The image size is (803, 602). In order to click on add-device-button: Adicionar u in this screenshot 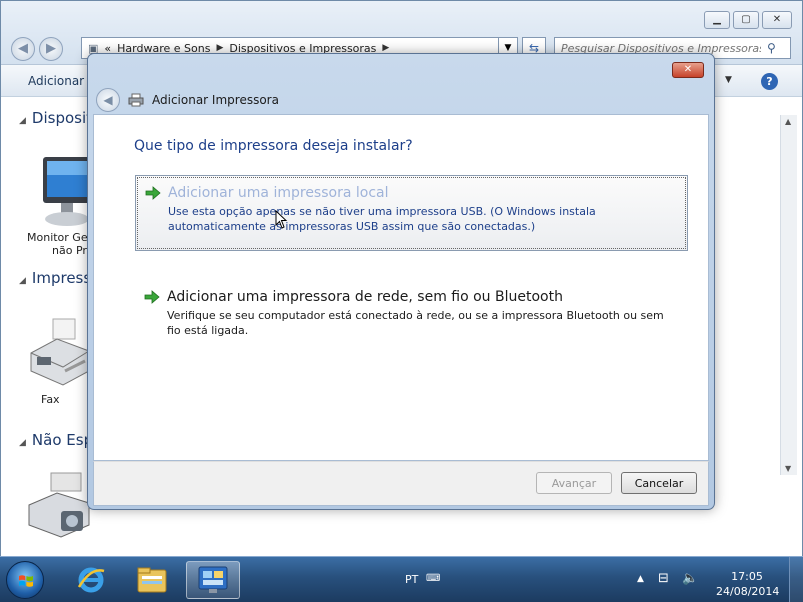, I will do `click(62, 81)`.